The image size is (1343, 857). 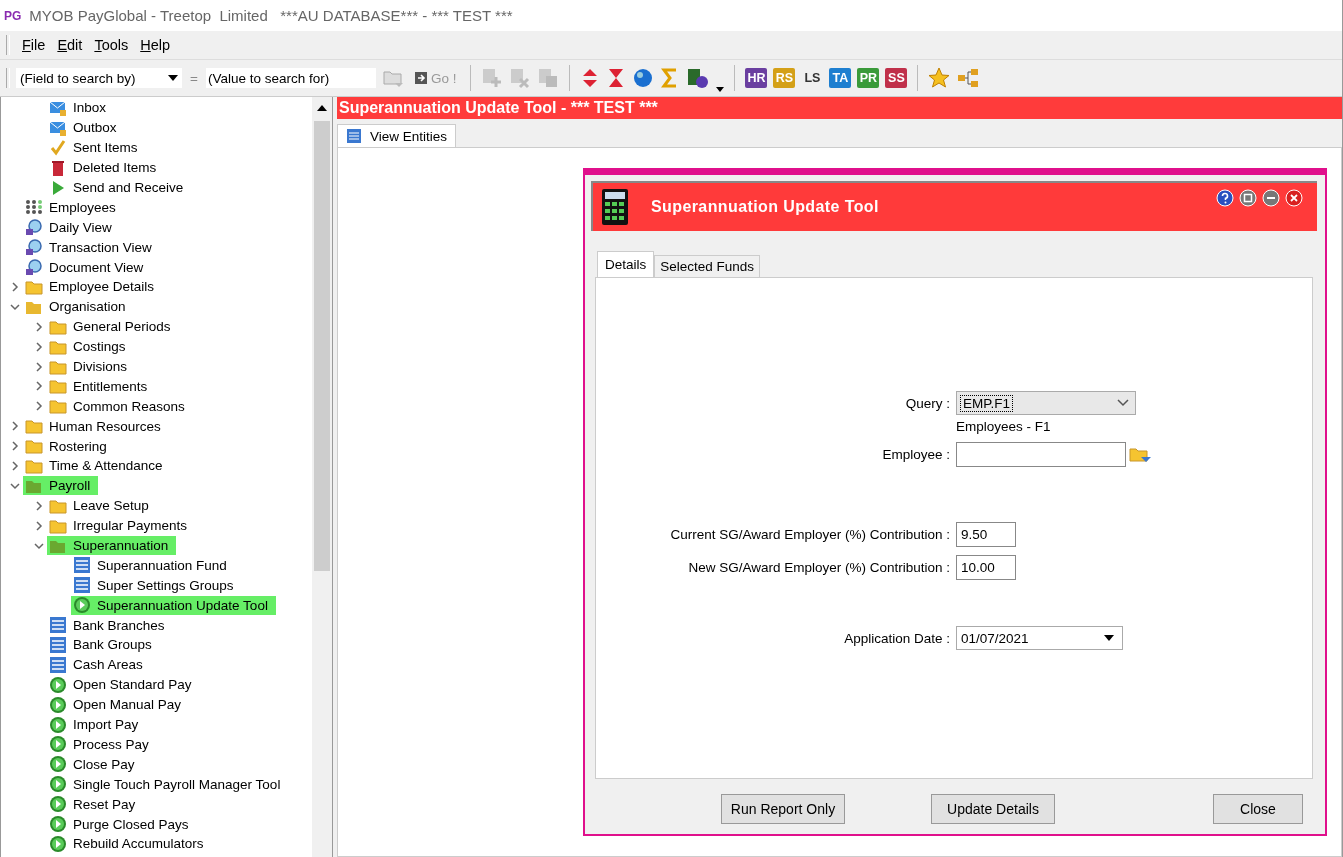 I want to click on contribution-field: 10.00, so click(x=986, y=567).